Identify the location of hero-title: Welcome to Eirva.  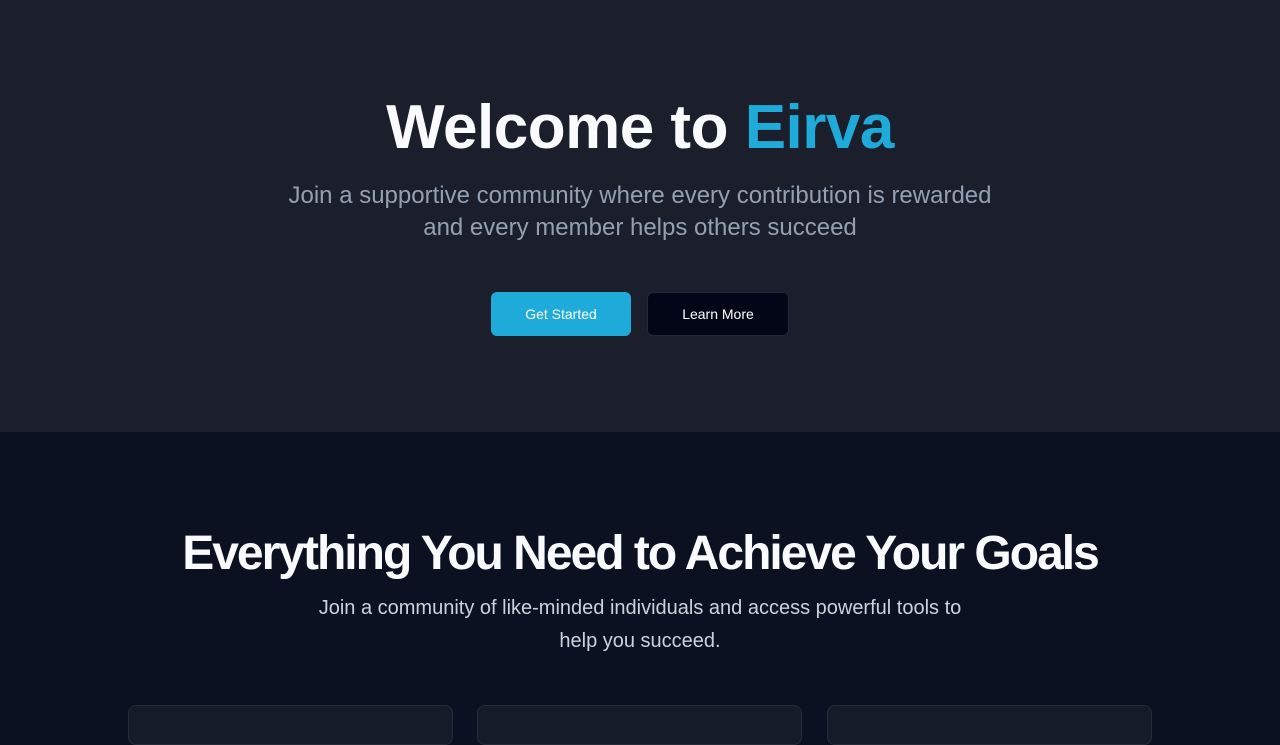
(640, 128).